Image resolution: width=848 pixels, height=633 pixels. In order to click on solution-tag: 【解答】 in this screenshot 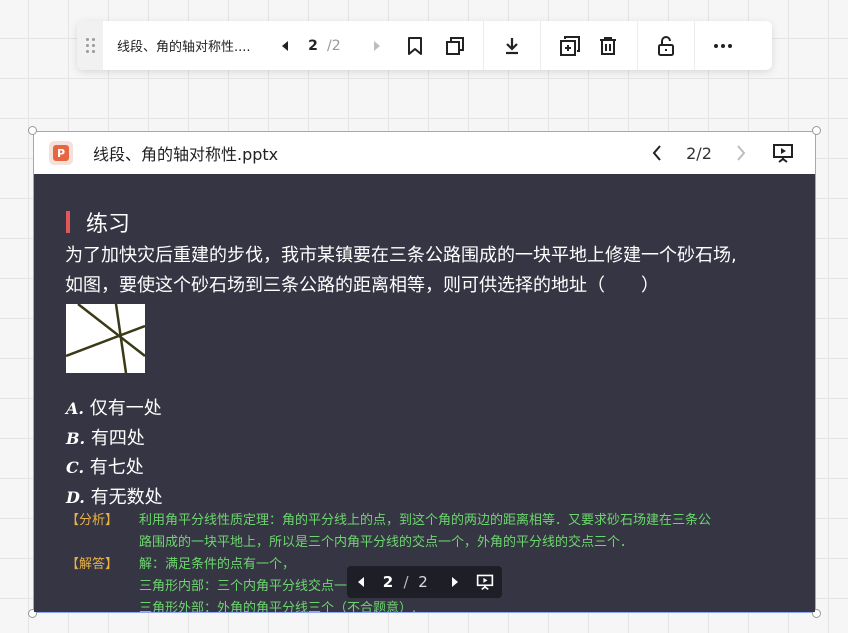, I will do `click(92, 564)`.